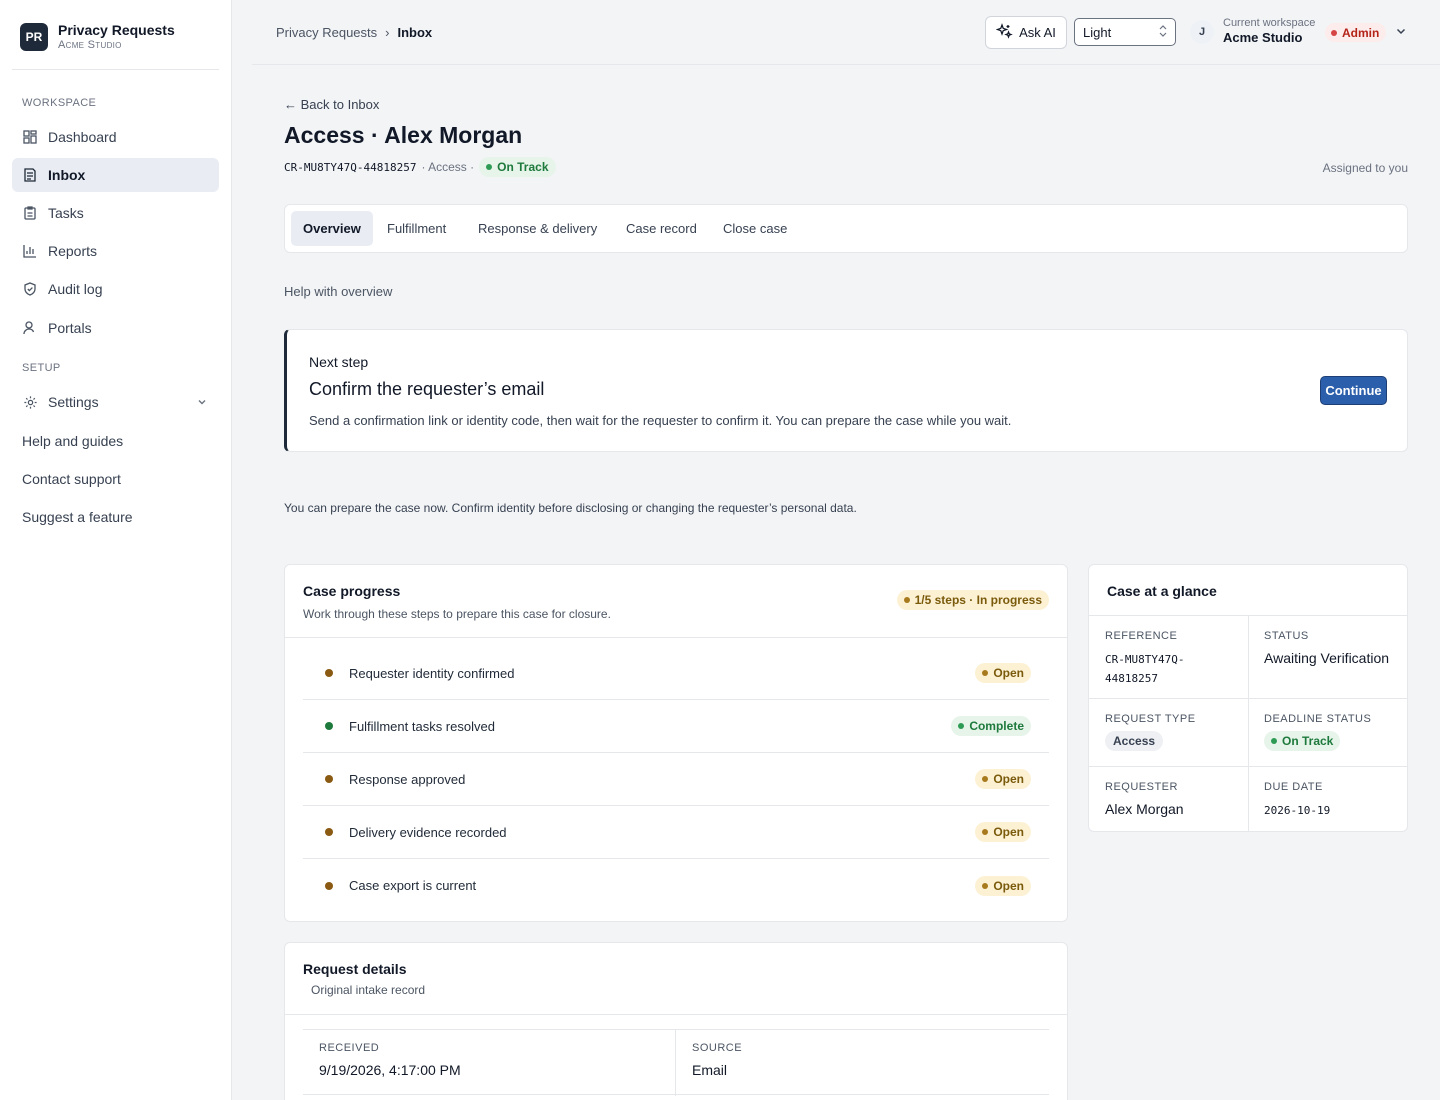  I want to click on step-label: Case export is current, so click(413, 885).